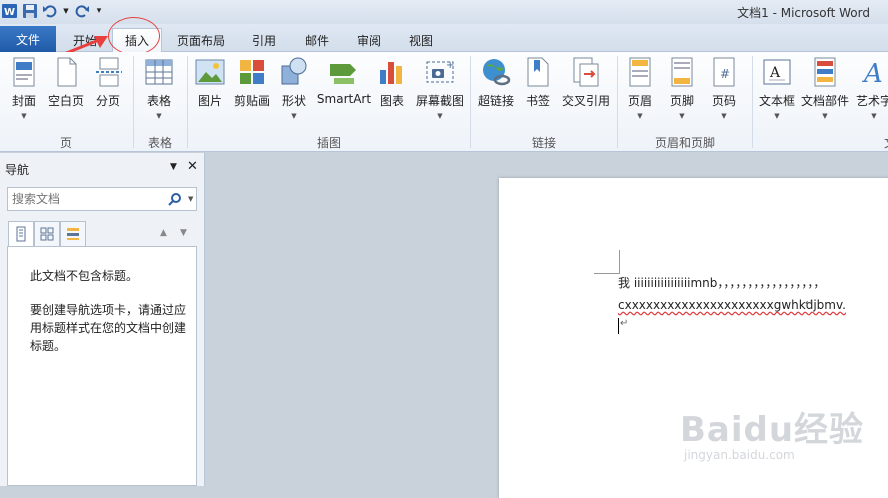  Describe the element at coordinates (252, 89) in the screenshot. I see `clip-art-button: 剪贴画` at that location.